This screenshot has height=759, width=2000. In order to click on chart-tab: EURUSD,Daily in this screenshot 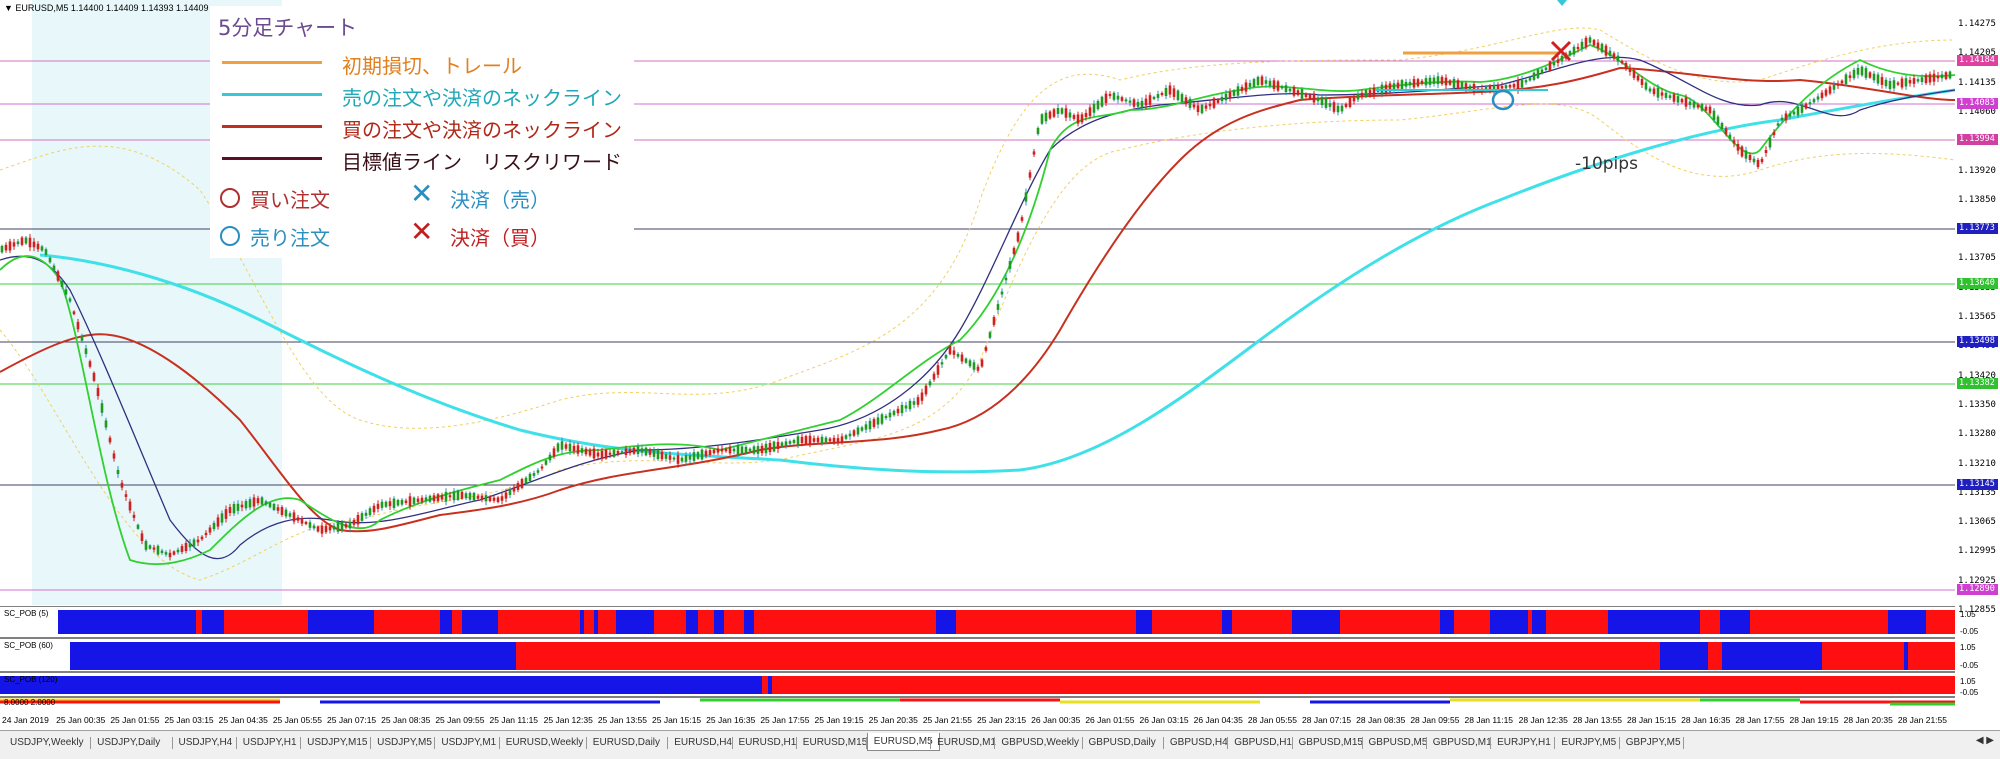, I will do `click(626, 743)`.